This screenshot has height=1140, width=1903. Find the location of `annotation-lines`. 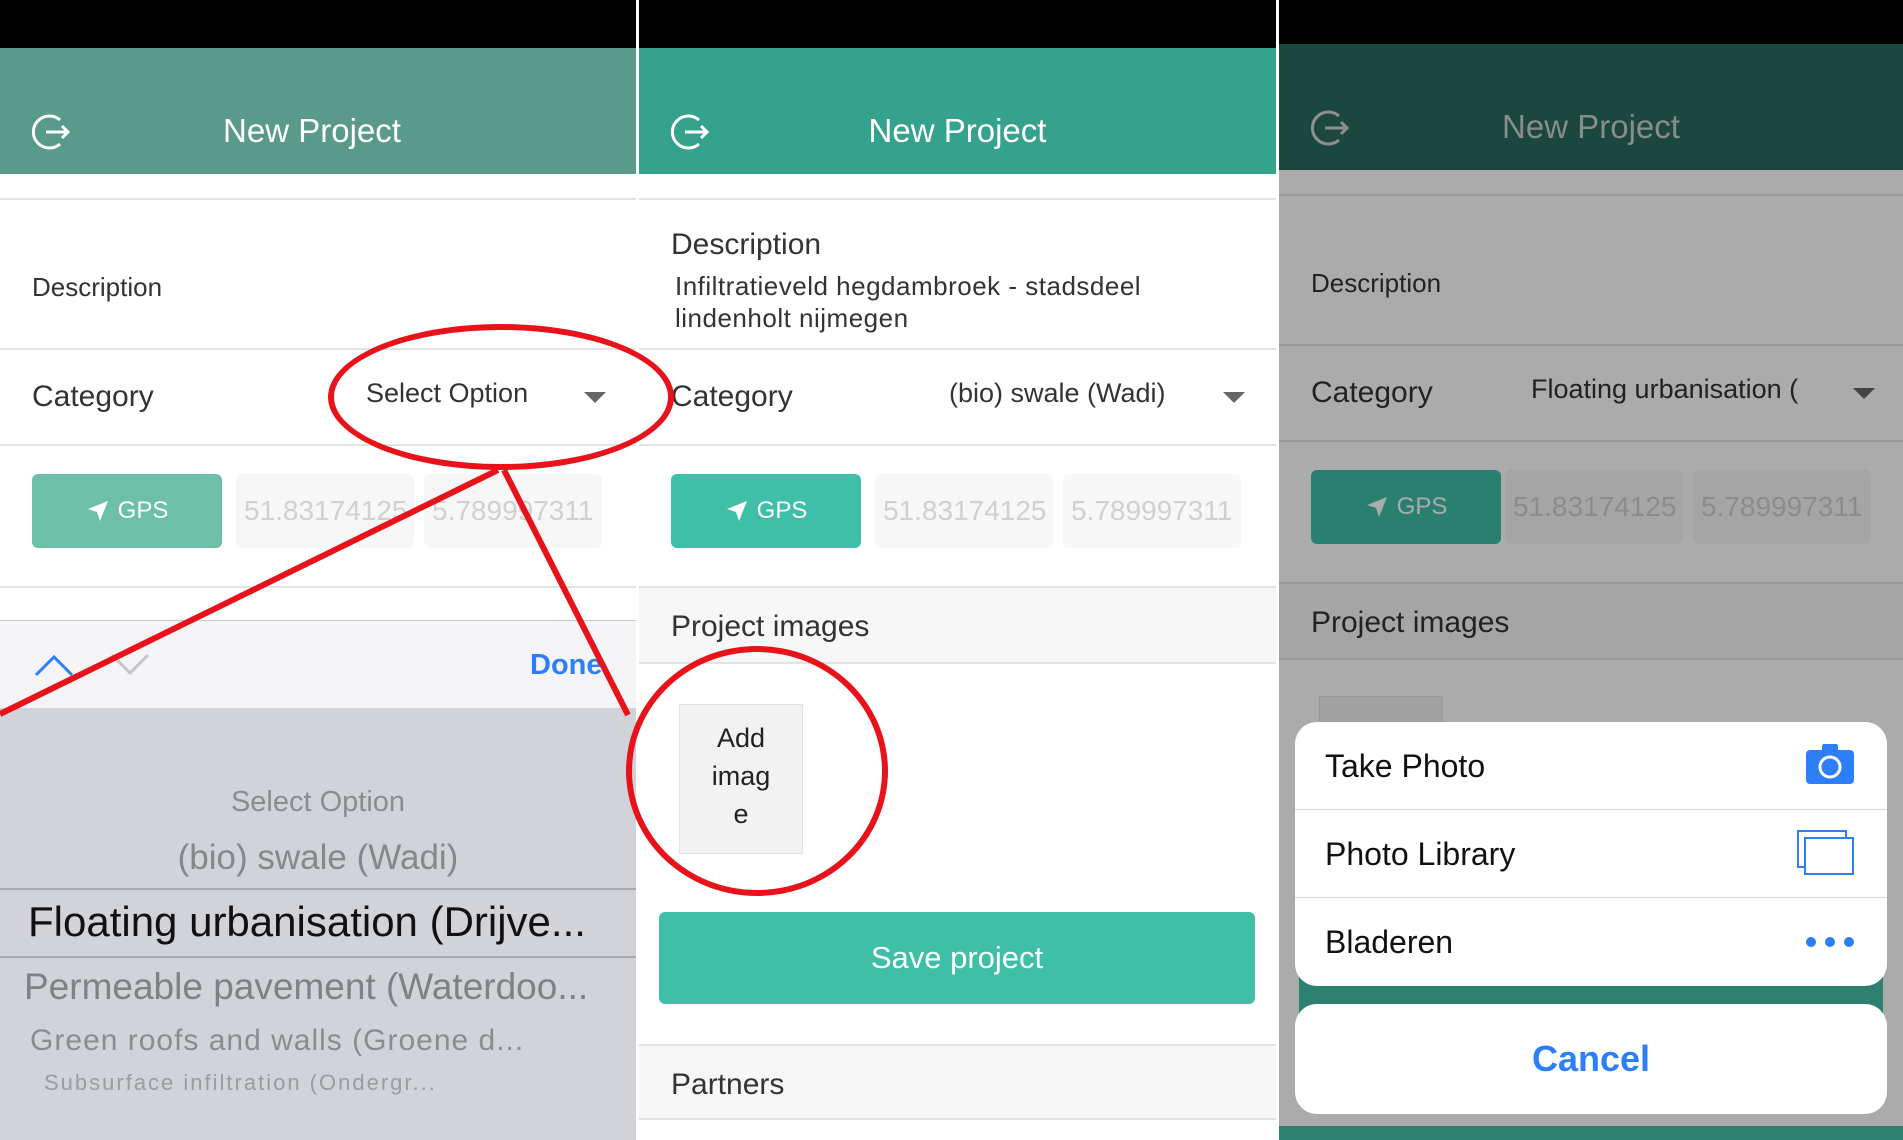

annotation-lines is located at coordinates (315, 592).